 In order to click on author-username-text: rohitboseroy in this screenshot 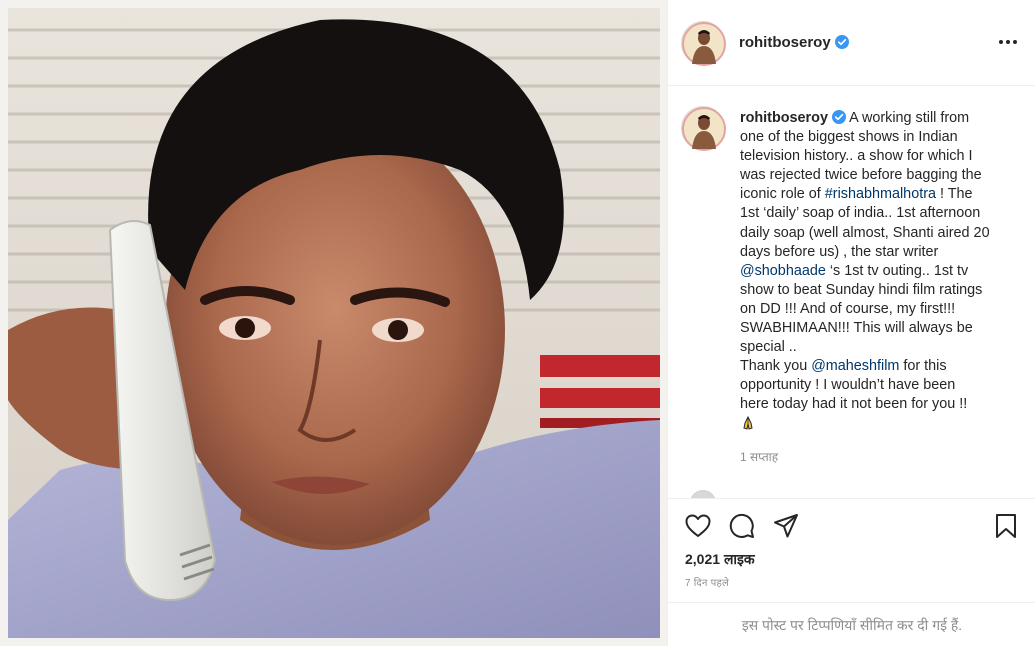, I will do `click(785, 42)`.